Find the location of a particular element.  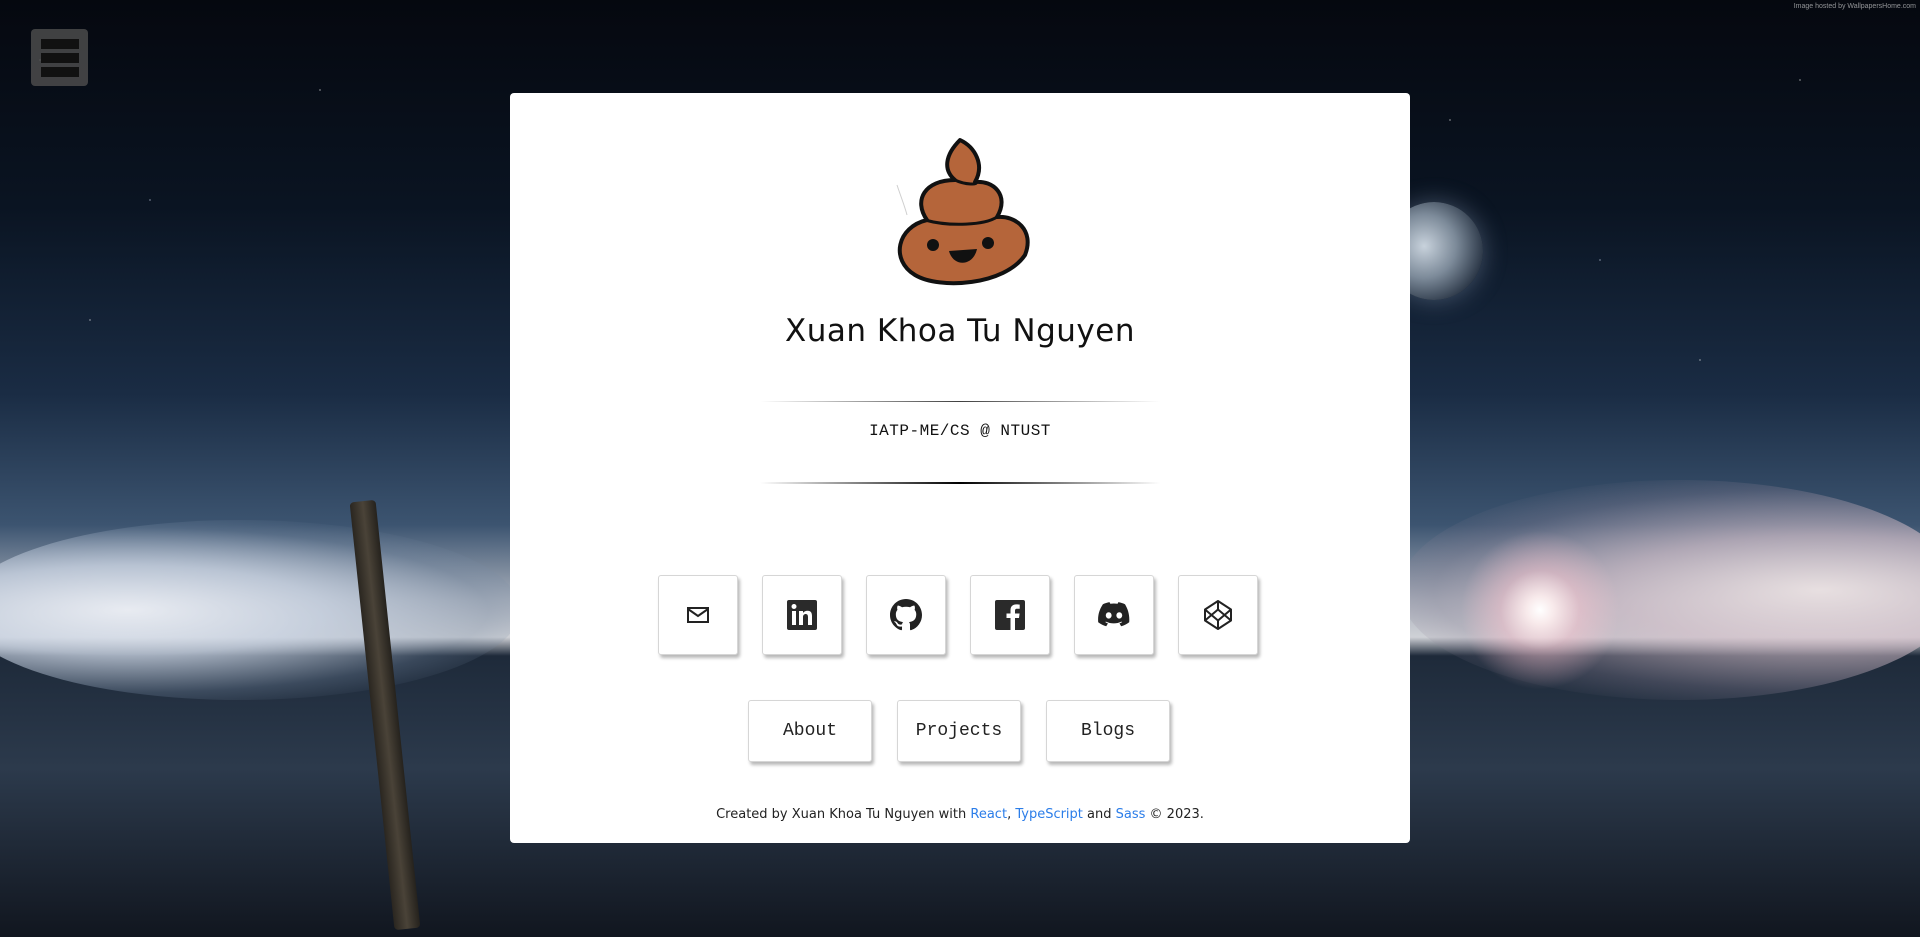

github-icon is located at coordinates (906, 615).